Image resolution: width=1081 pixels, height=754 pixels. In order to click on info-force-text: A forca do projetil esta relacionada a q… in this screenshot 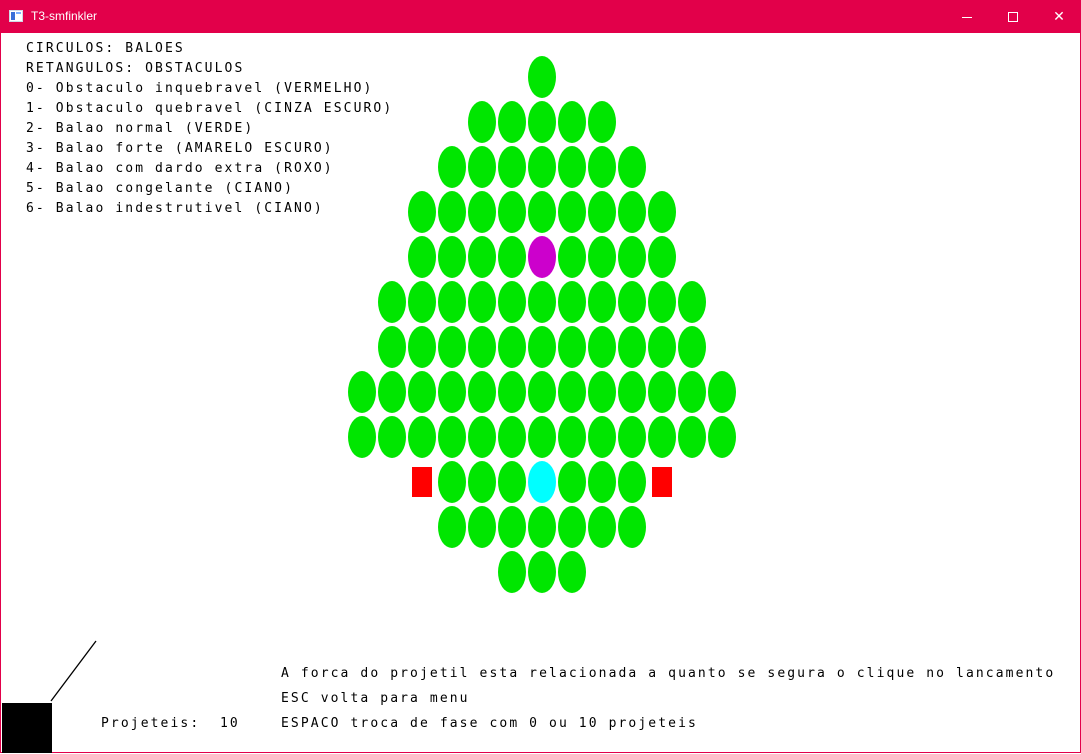, I will do `click(668, 673)`.